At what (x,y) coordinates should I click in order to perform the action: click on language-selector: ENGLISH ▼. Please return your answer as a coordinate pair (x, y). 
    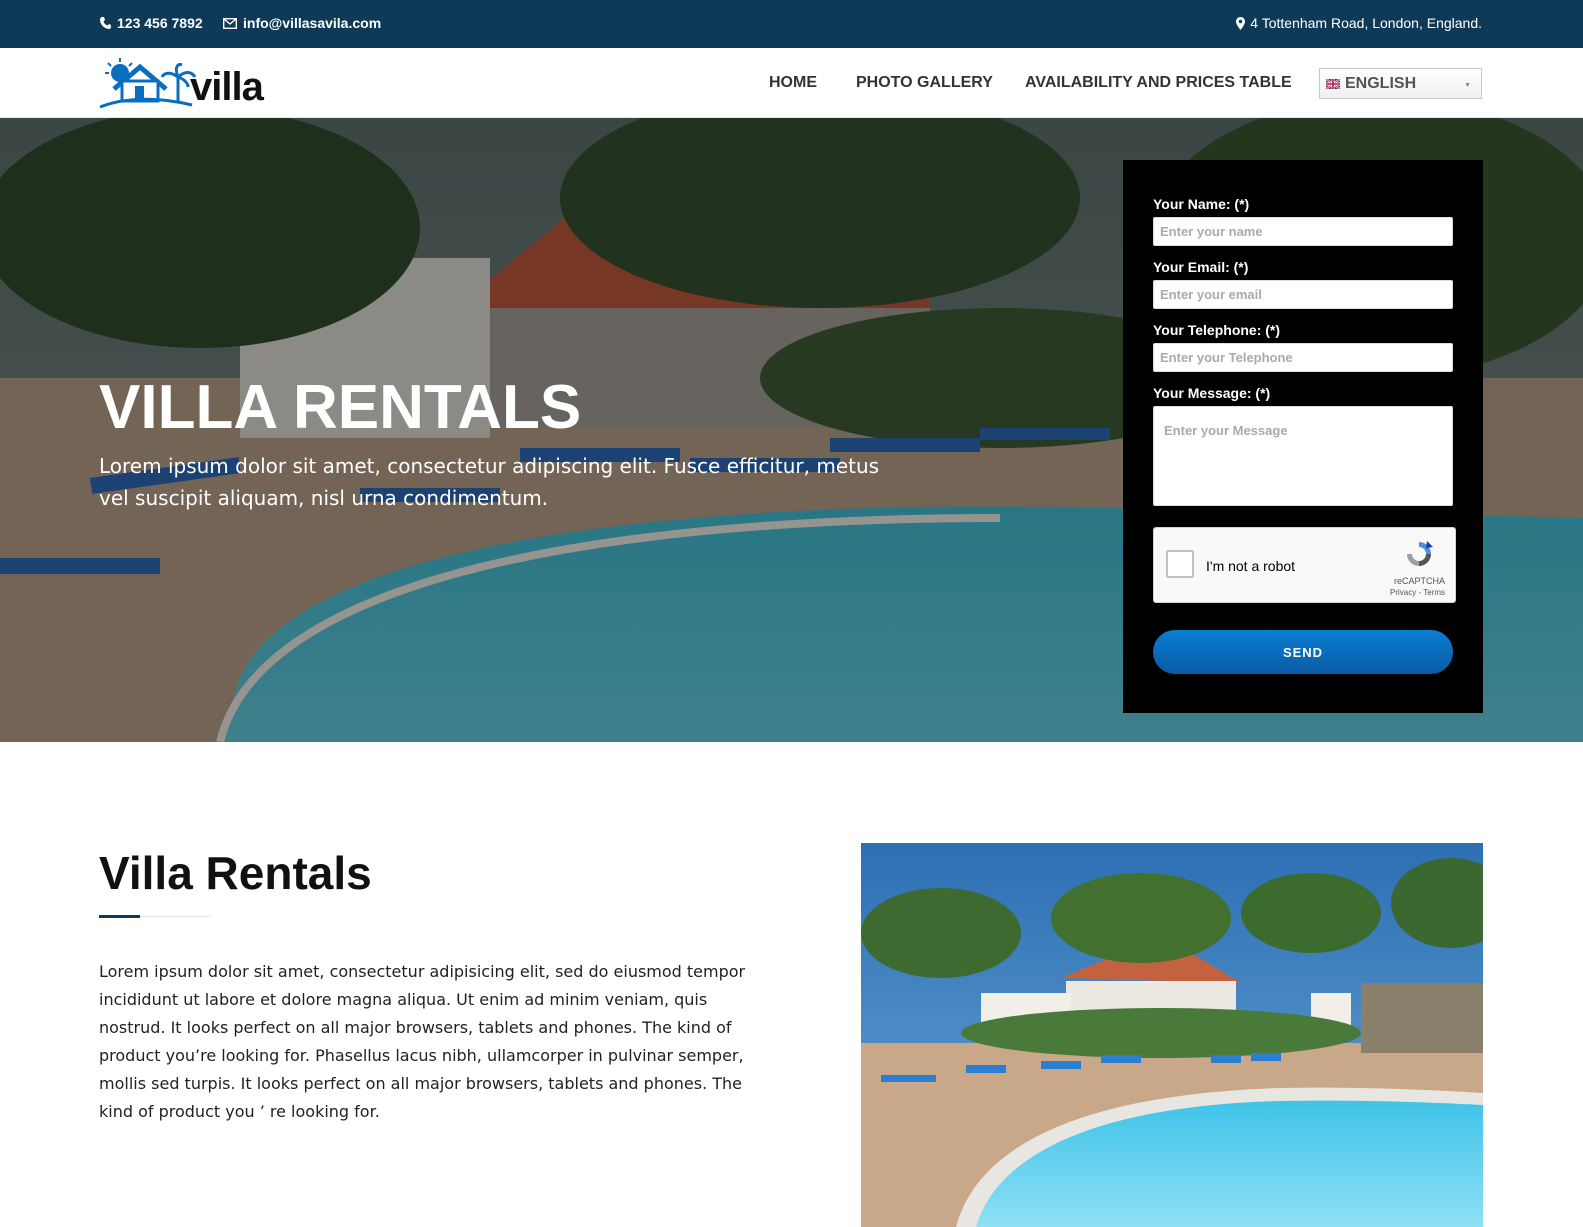
    Looking at the image, I should click on (1400, 83).